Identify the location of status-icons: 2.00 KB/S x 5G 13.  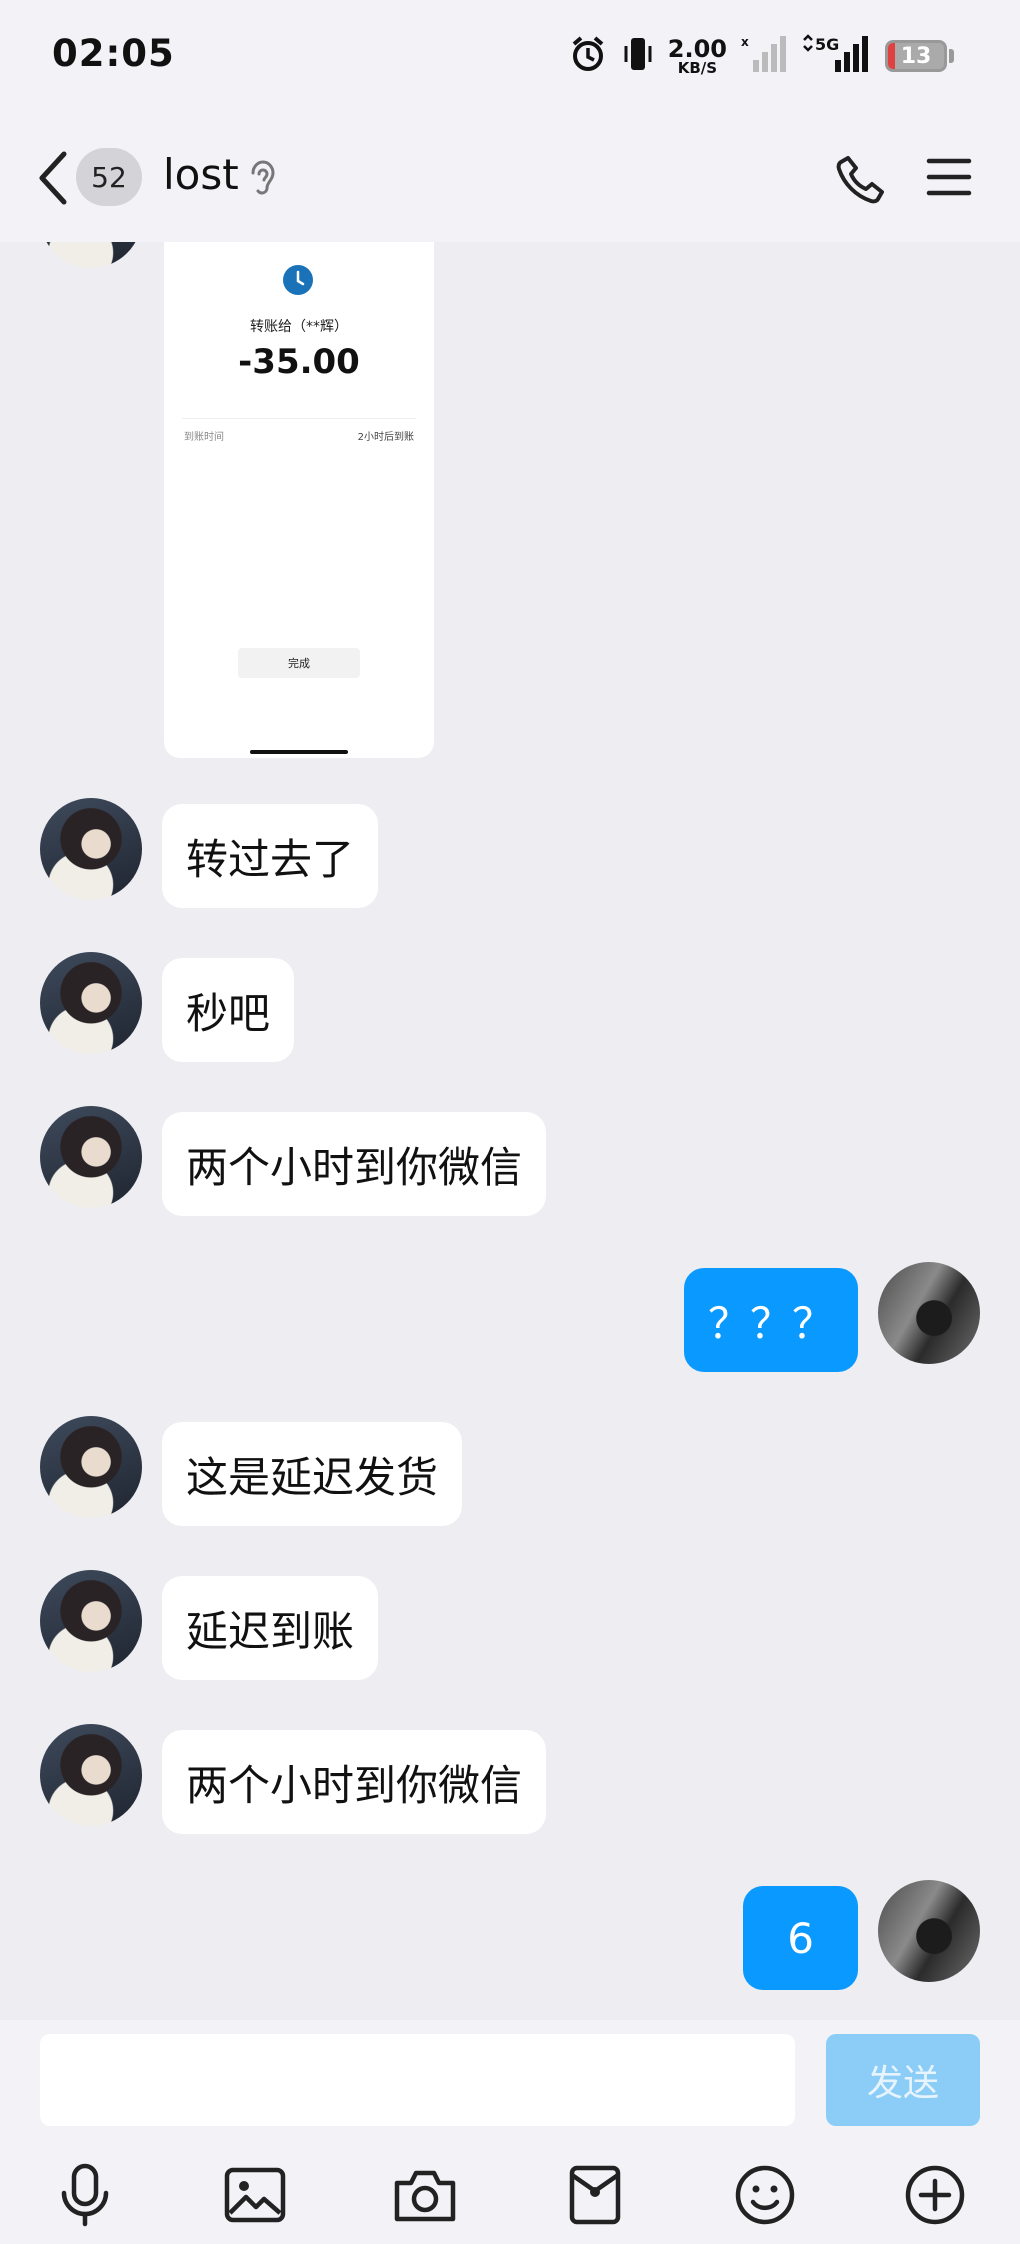
(761, 56).